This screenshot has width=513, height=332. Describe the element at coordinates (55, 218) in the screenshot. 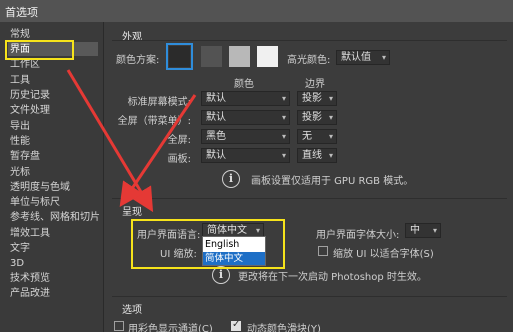

I see `sidebar-item-guides: 参考线、网格和切片` at that location.